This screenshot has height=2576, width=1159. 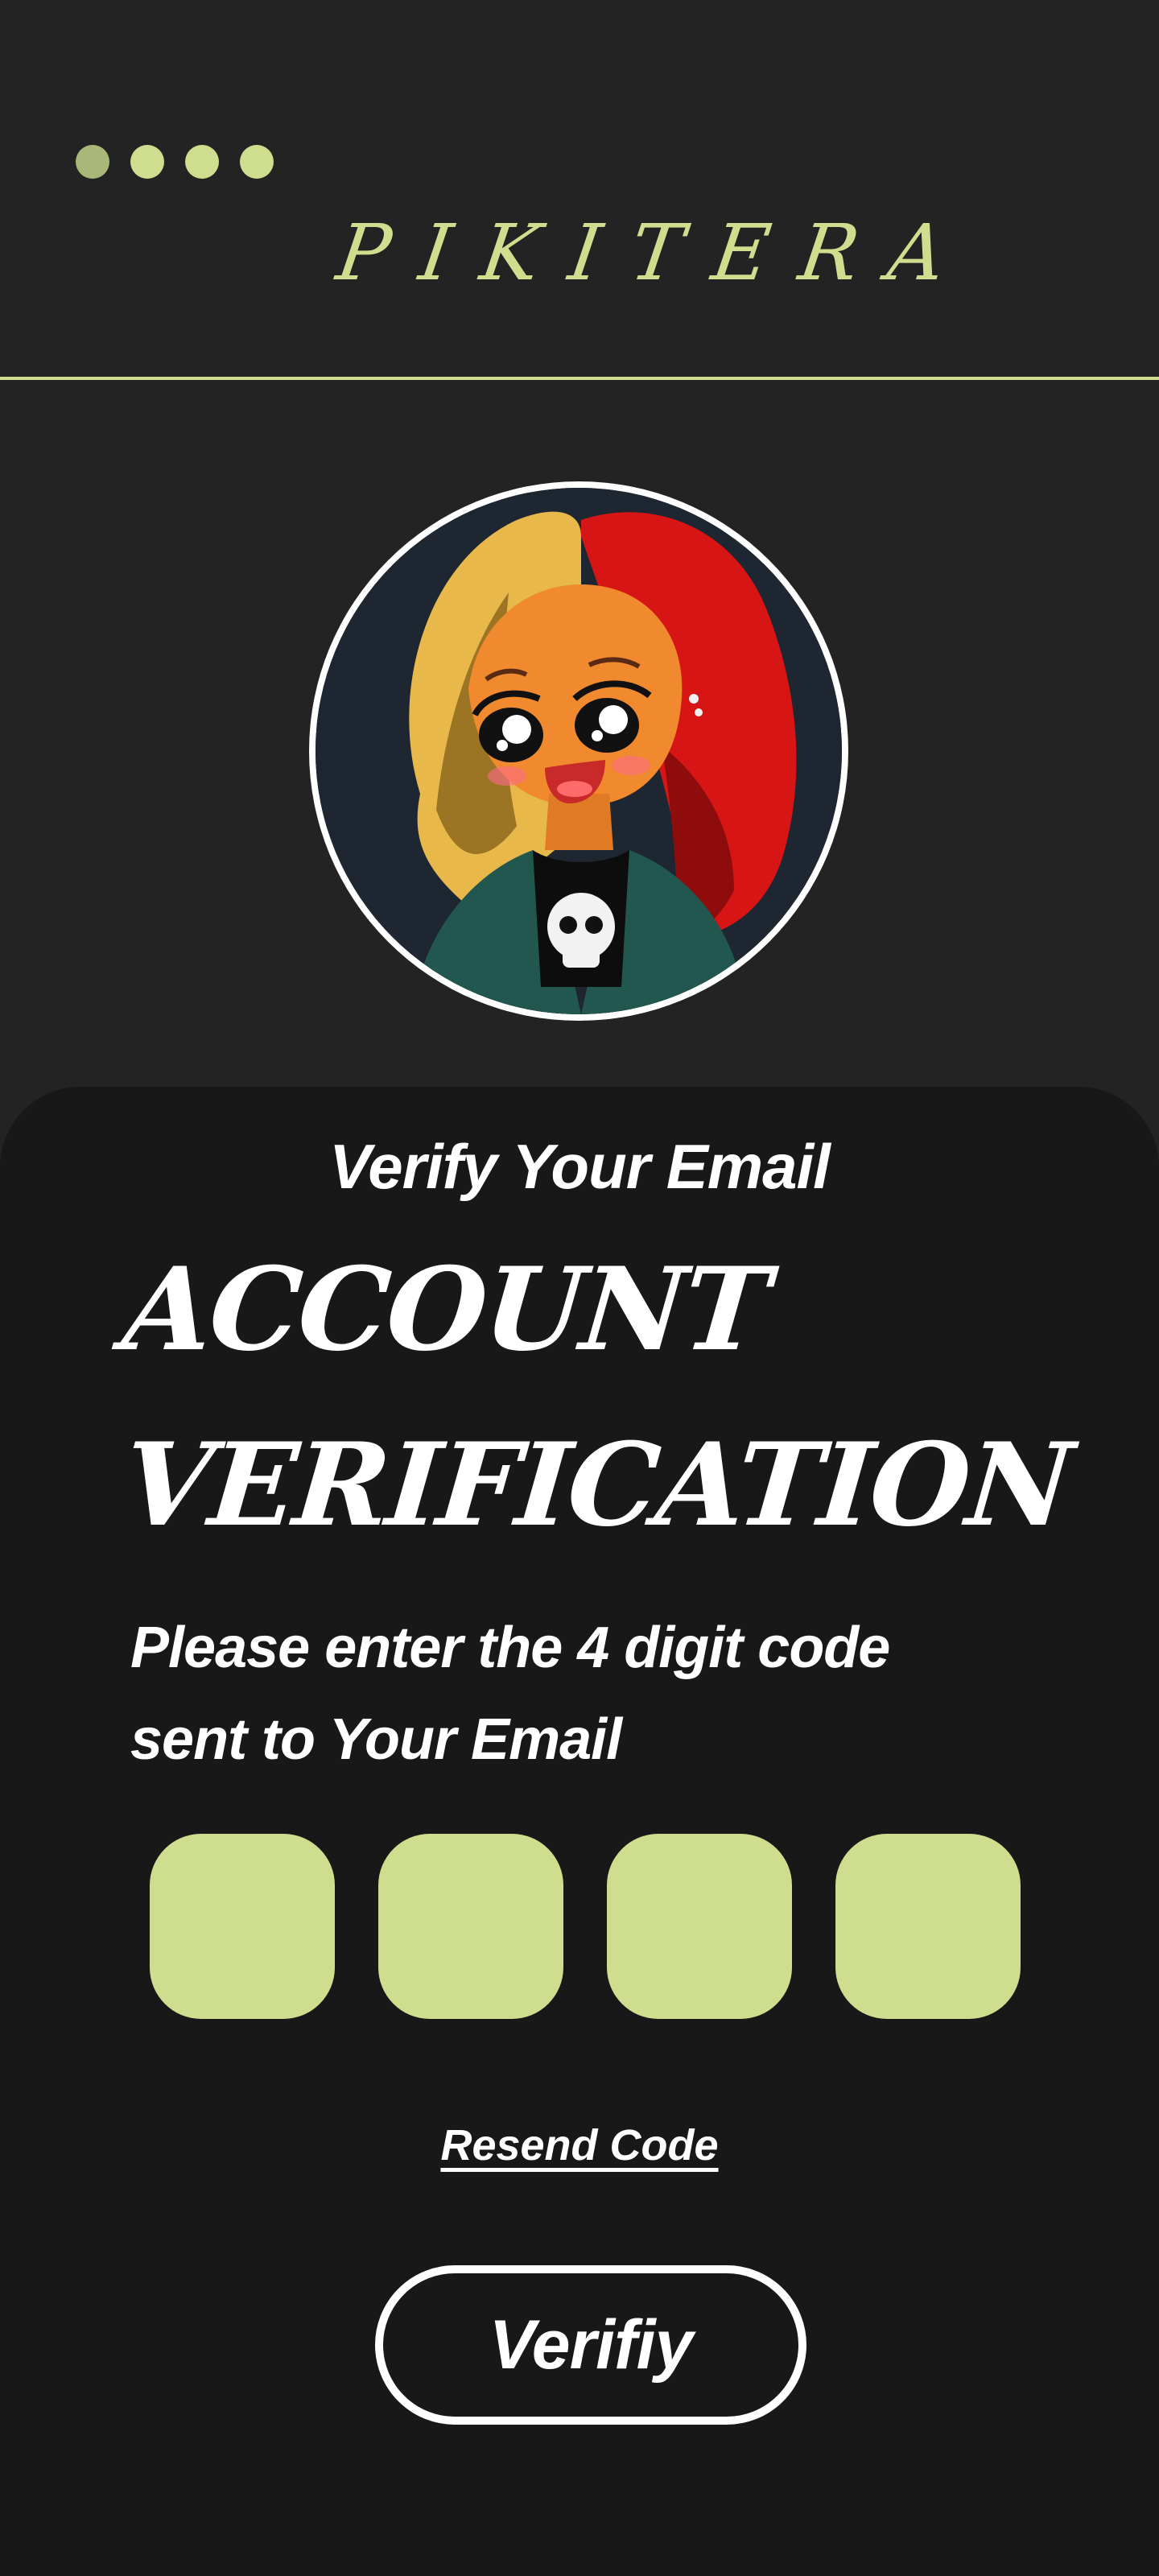 What do you see at coordinates (175, 162) in the screenshot?
I see `pagination-dots` at bounding box center [175, 162].